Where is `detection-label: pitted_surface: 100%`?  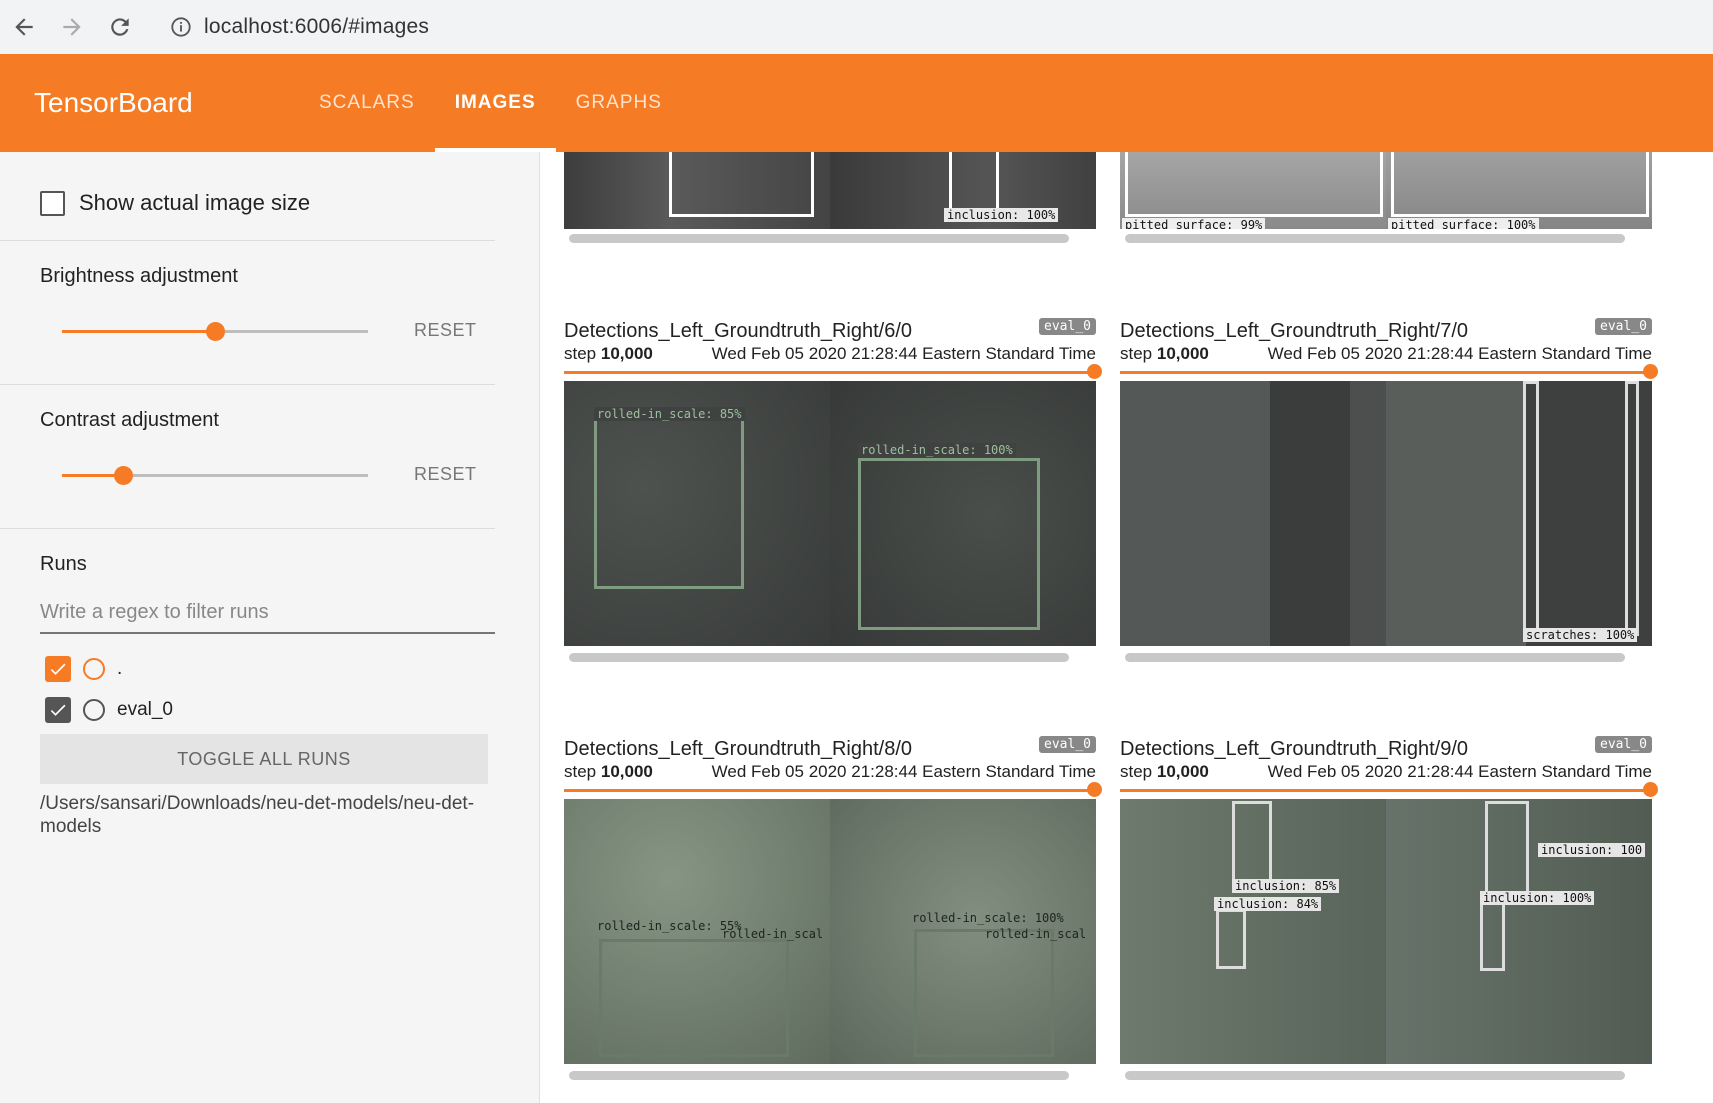 detection-label: pitted_surface: 100% is located at coordinates (1463, 223).